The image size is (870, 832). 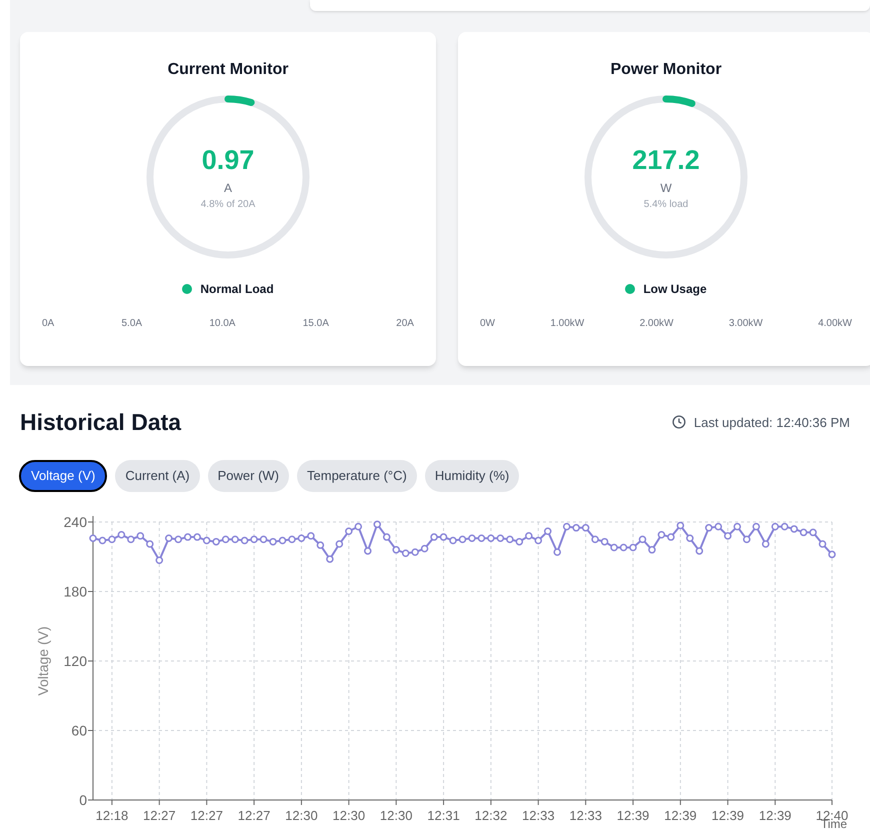 What do you see at coordinates (63, 476) in the screenshot?
I see `chart-tab: Voltage (V)` at bounding box center [63, 476].